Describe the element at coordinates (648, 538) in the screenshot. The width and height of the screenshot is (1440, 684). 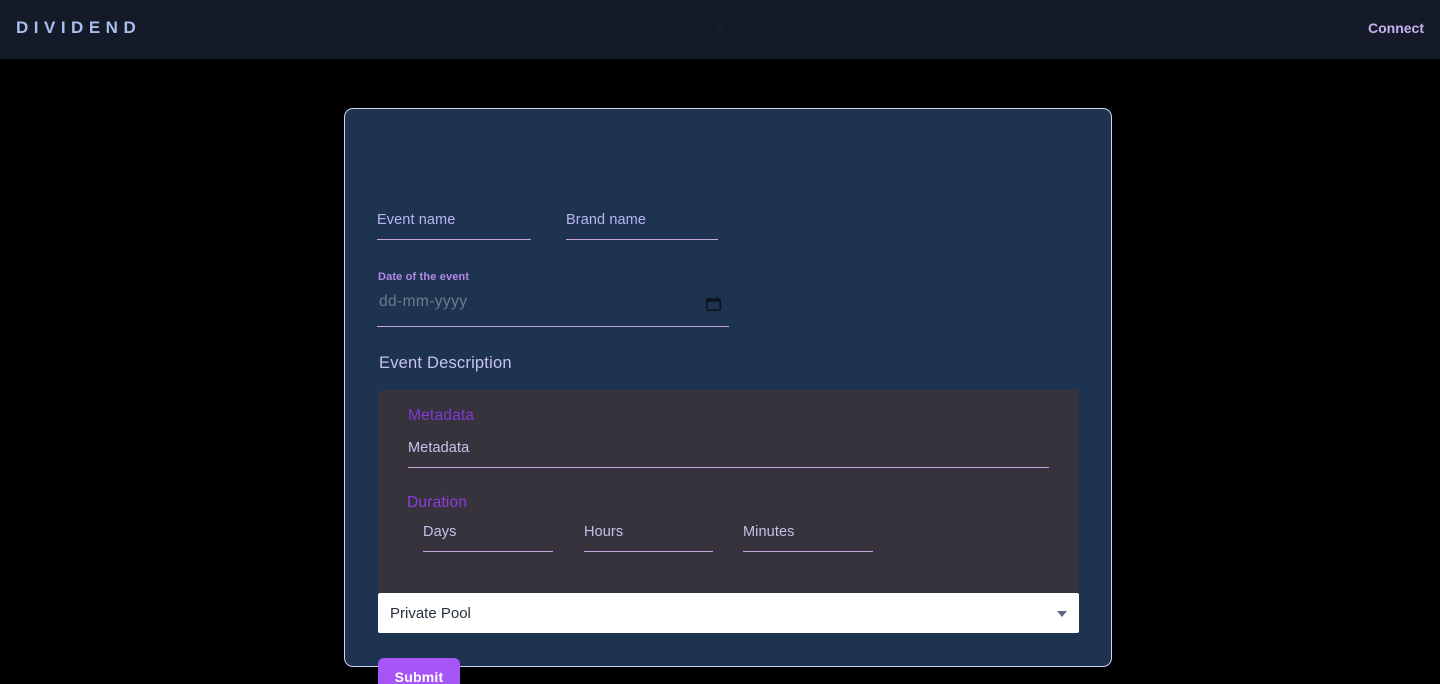
I see `duration-hours-input: Hours` at that location.